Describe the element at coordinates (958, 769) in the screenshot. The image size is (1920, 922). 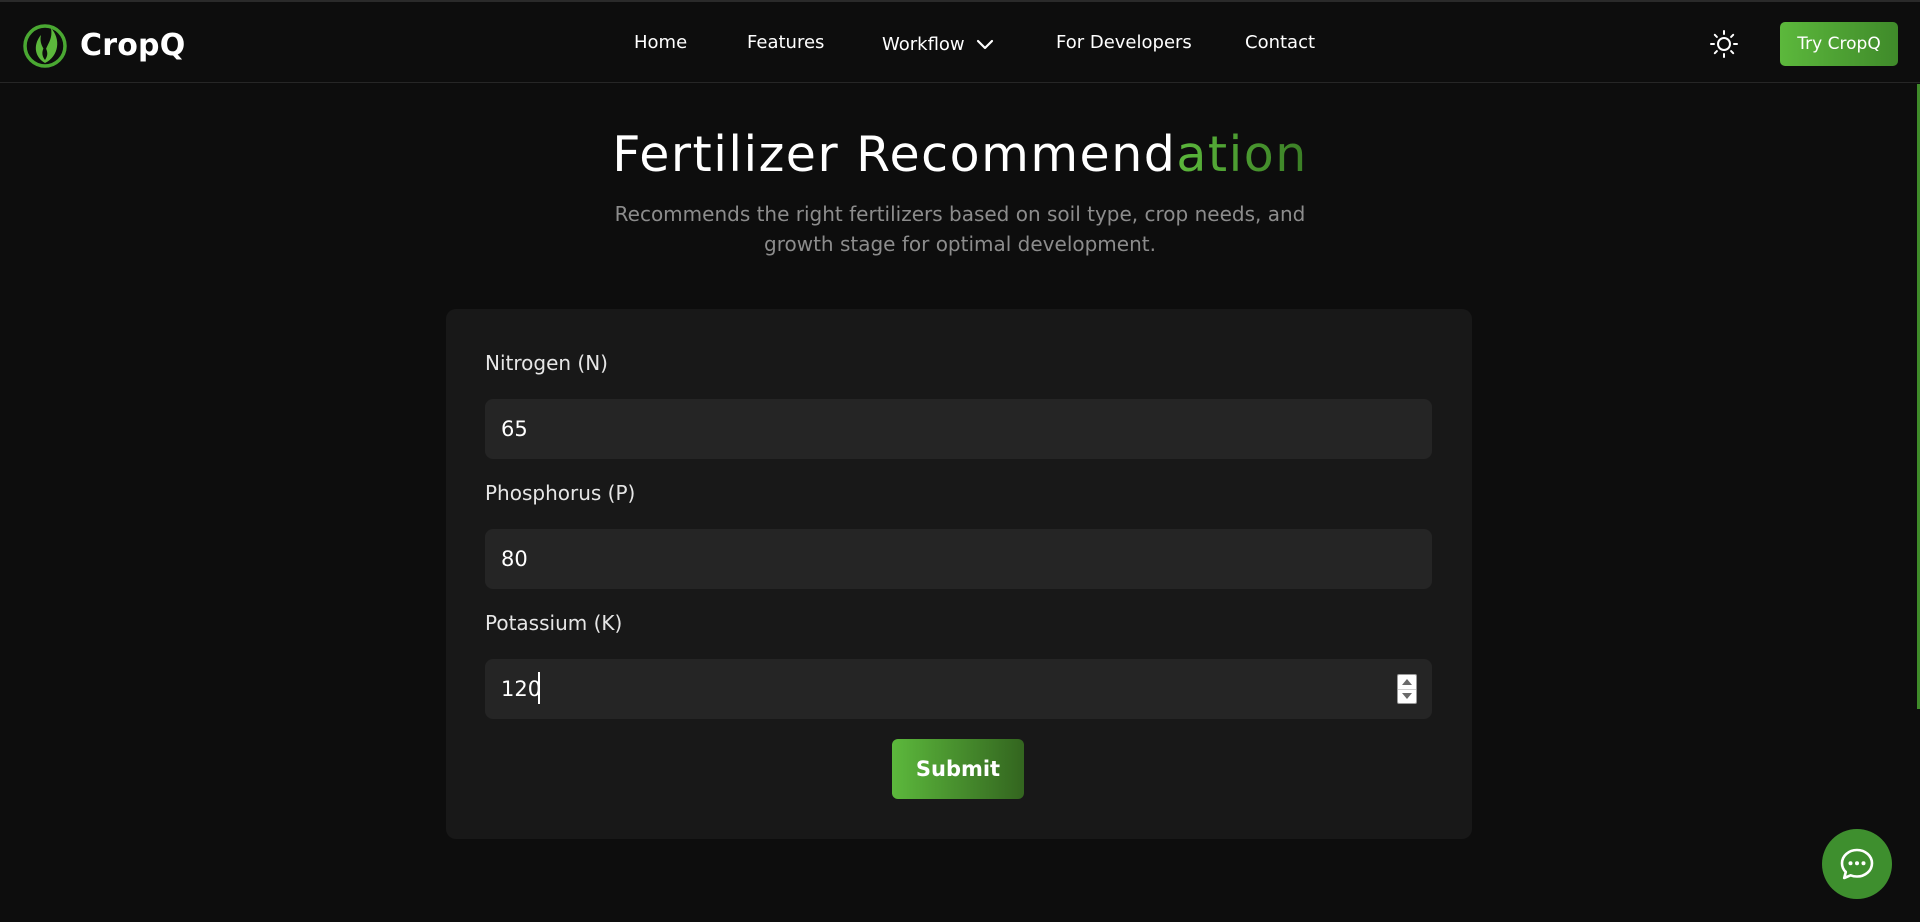
I see `submit-button: Submit` at that location.